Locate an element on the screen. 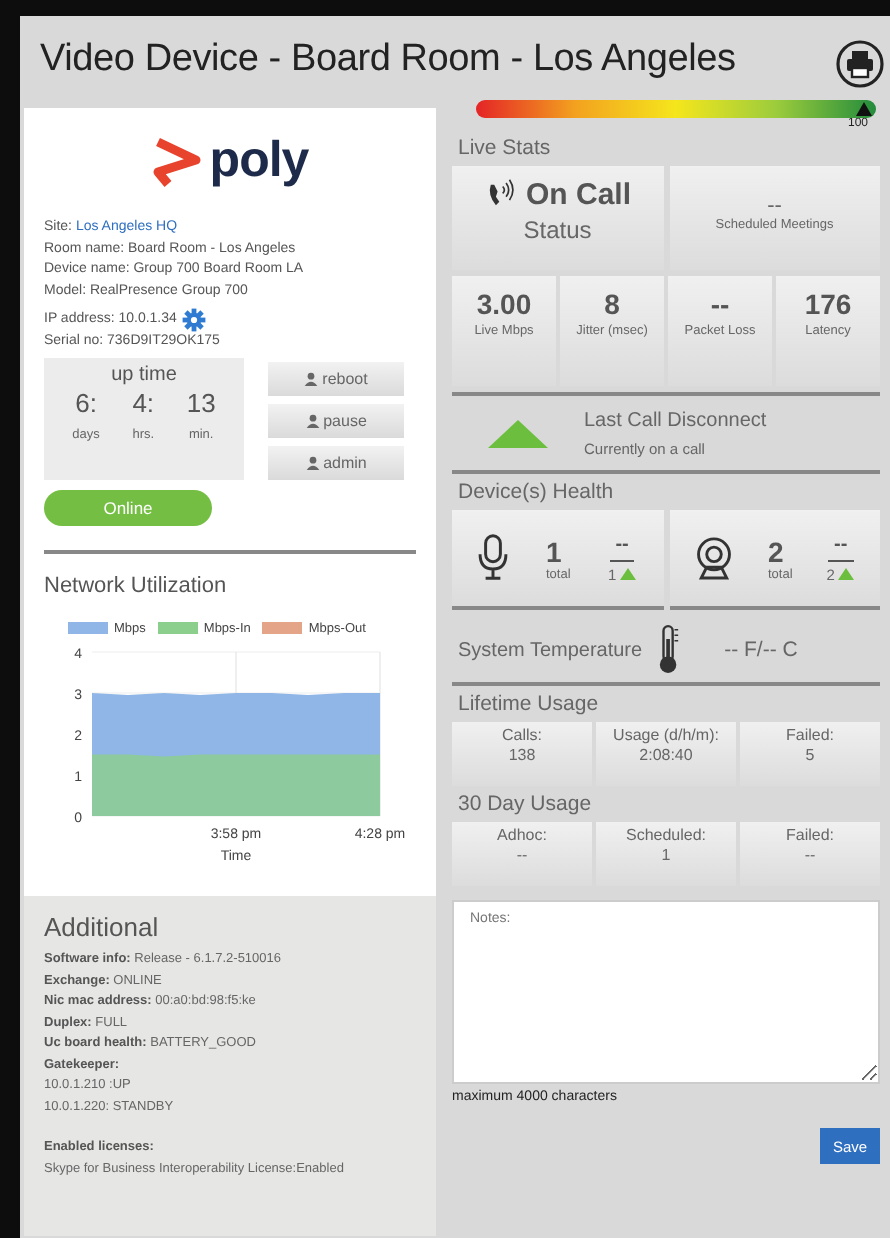  metric-value: -- is located at coordinates (720, 304).